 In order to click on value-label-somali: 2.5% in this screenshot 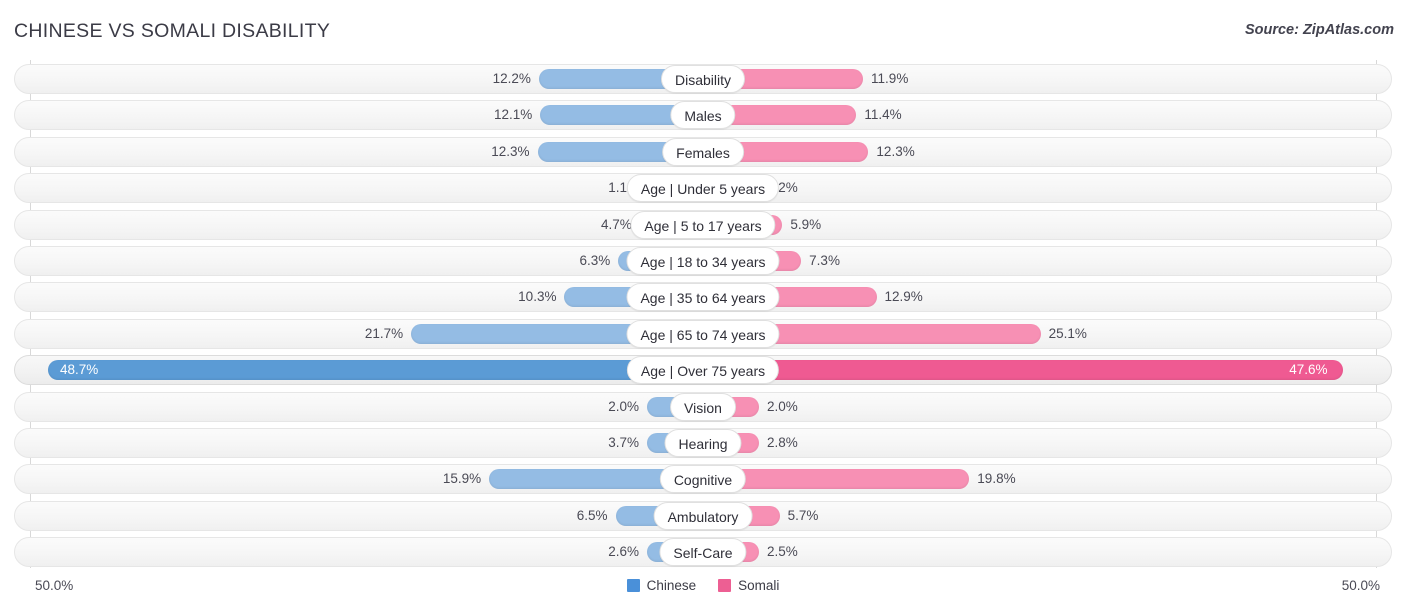, I will do `click(782, 552)`.